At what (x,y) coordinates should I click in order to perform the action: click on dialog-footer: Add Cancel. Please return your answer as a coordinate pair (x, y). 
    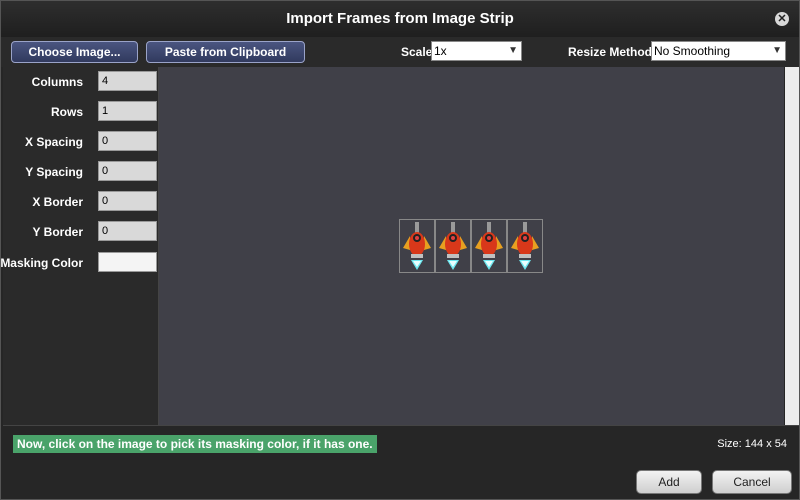
    Looking at the image, I should click on (400, 481).